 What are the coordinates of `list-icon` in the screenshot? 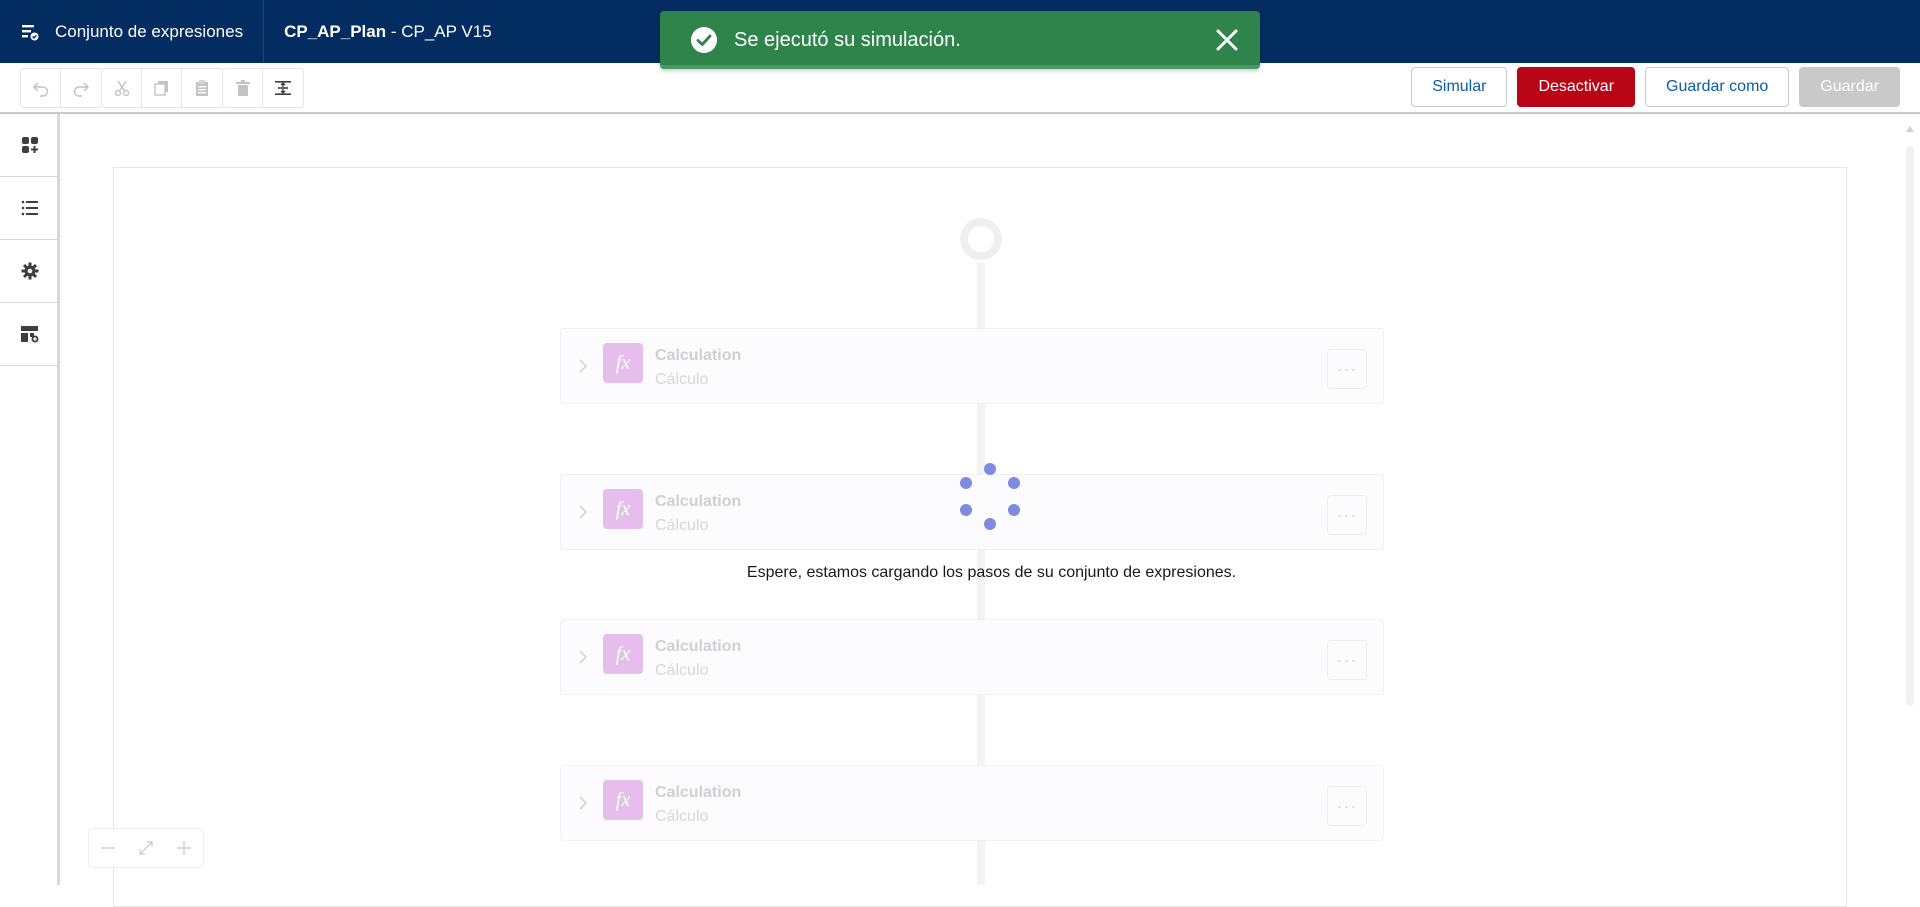 It's located at (29, 208).